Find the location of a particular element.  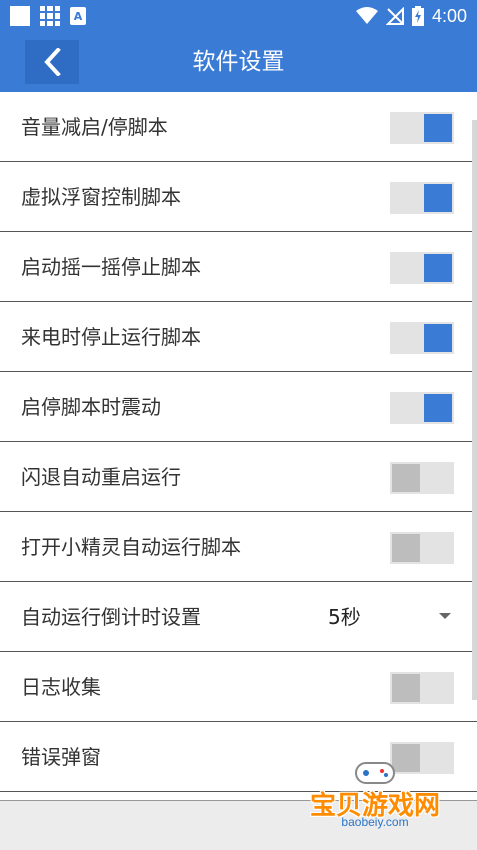

back-button is located at coordinates (52, 62).